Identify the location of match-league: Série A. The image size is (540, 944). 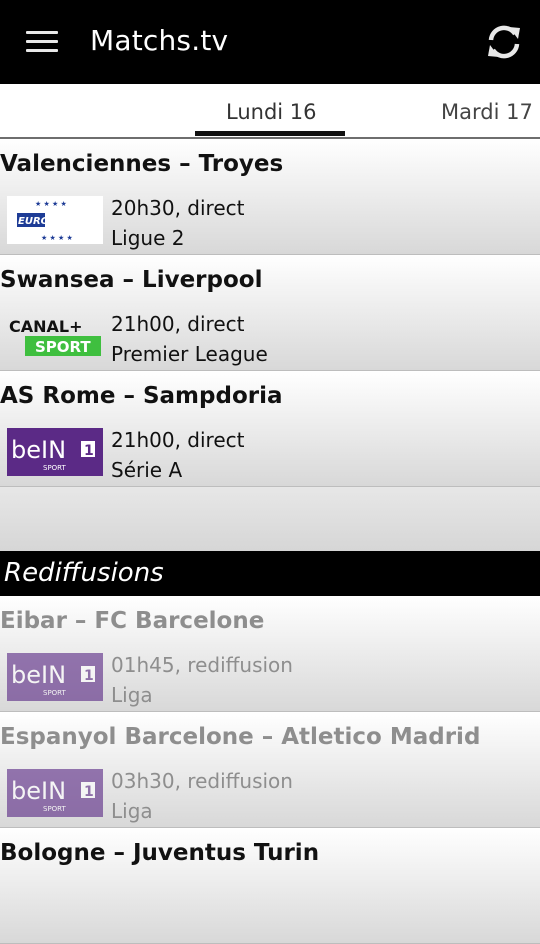
(147, 470).